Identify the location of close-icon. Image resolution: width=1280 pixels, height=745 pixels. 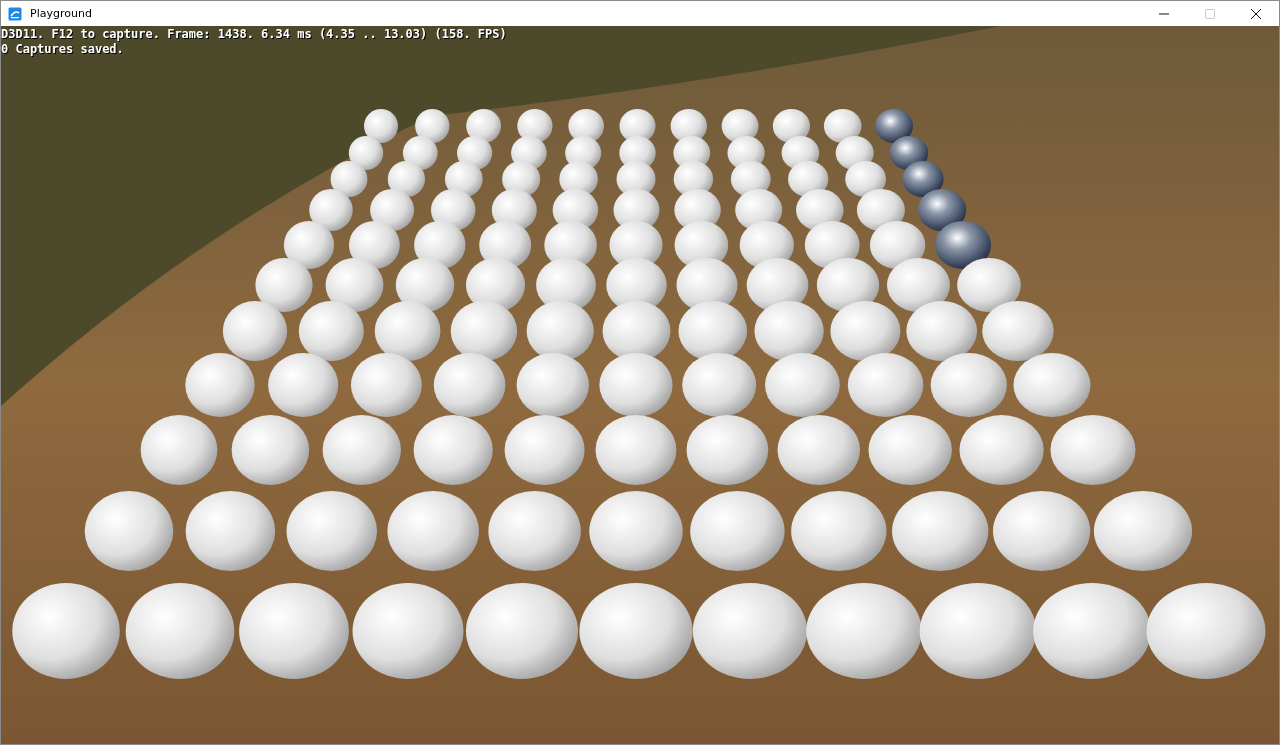
(1256, 13).